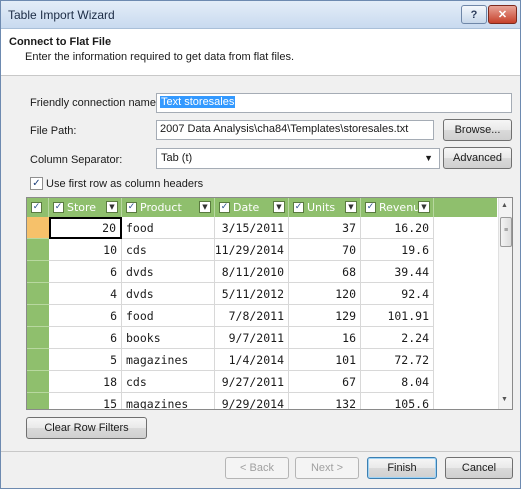  Describe the element at coordinates (397, 272) in the screenshot. I see `table-cell-revenue: 39.44` at that location.